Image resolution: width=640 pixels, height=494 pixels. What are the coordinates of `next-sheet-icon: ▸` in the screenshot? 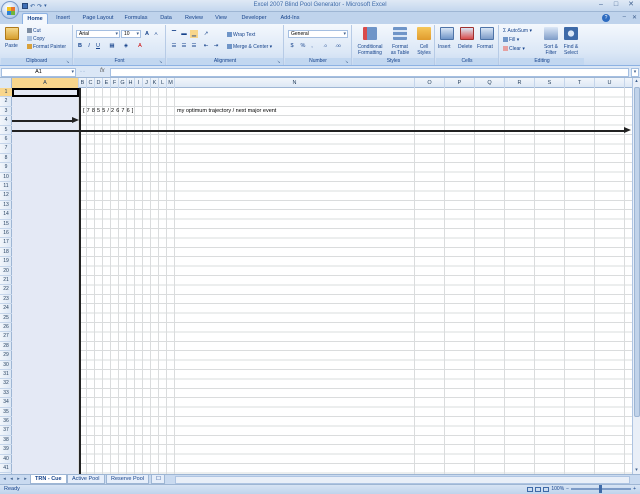 It's located at (18, 479).